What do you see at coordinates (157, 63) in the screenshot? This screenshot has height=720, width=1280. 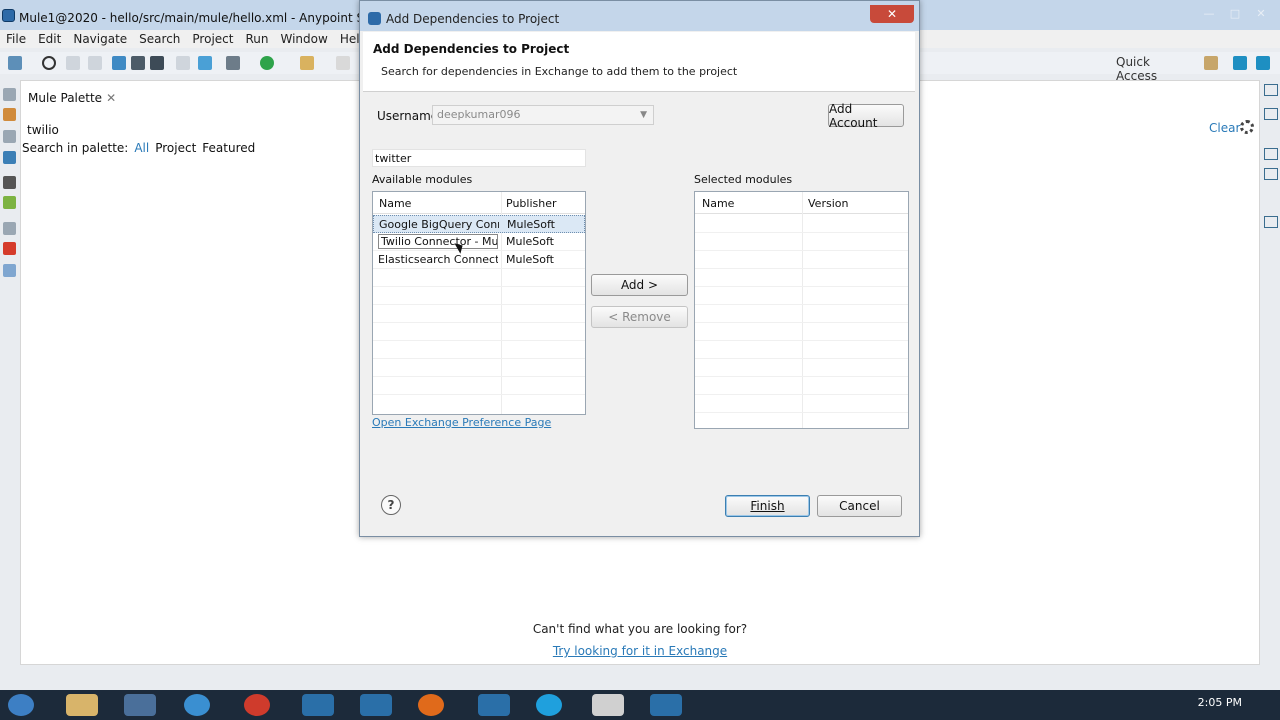 I see `lock-icon` at bounding box center [157, 63].